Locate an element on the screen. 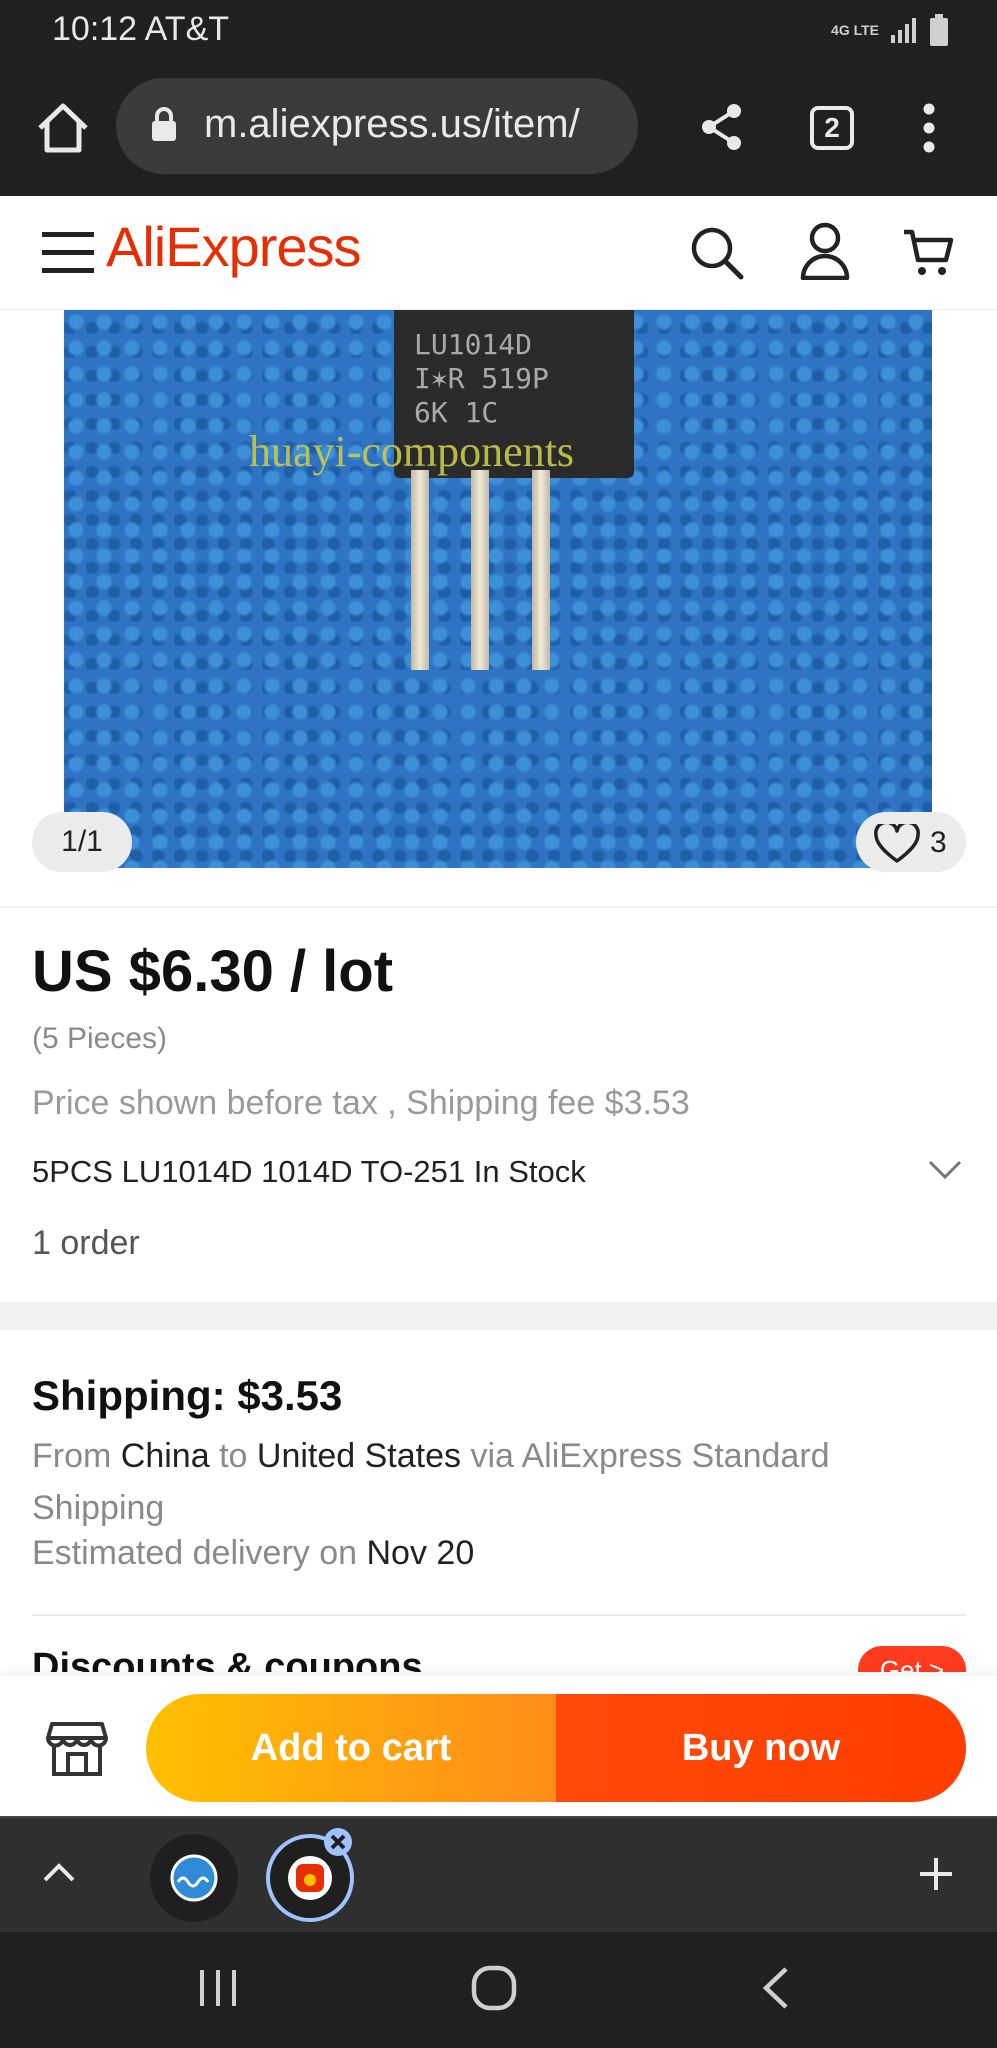 This screenshot has height=2048, width=997. battery-icon is located at coordinates (939, 30).